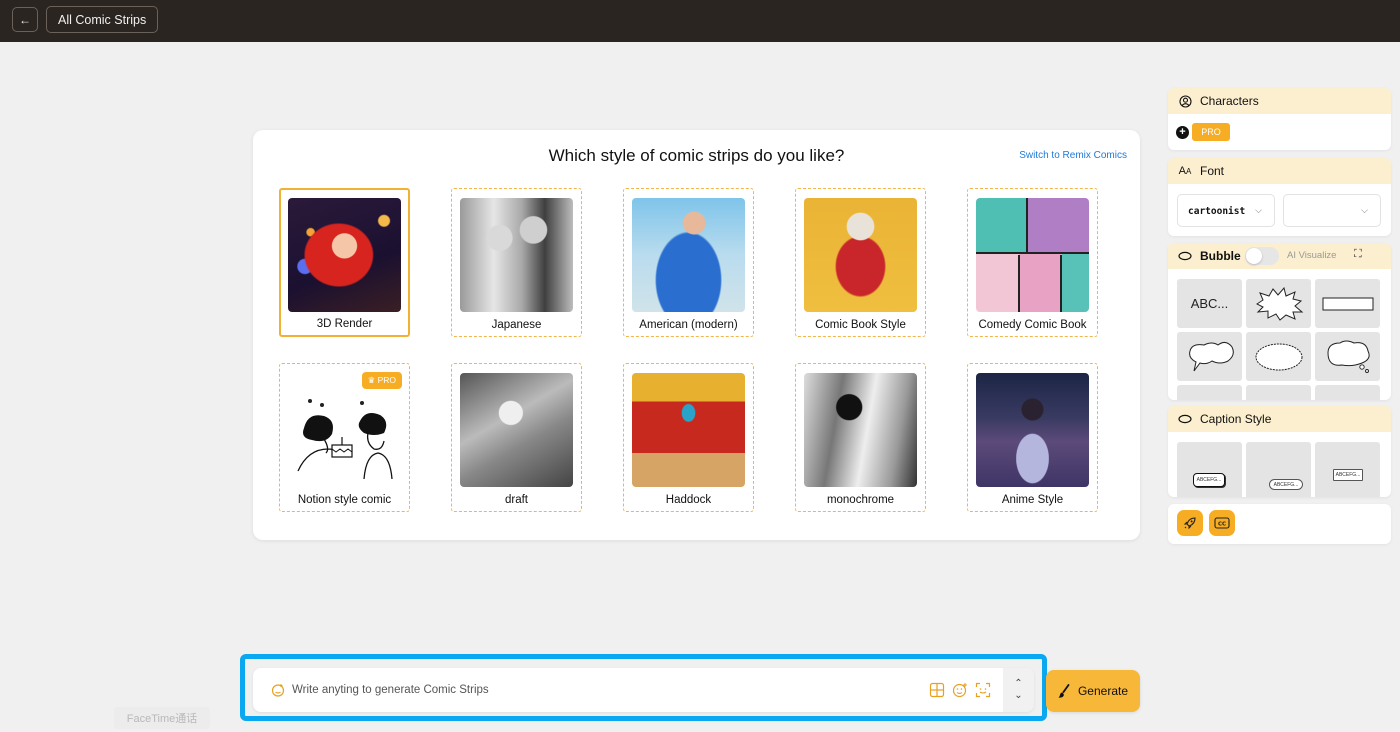 This screenshot has width=1400, height=732. I want to click on ai-visualize-toggle, so click(1262, 256).